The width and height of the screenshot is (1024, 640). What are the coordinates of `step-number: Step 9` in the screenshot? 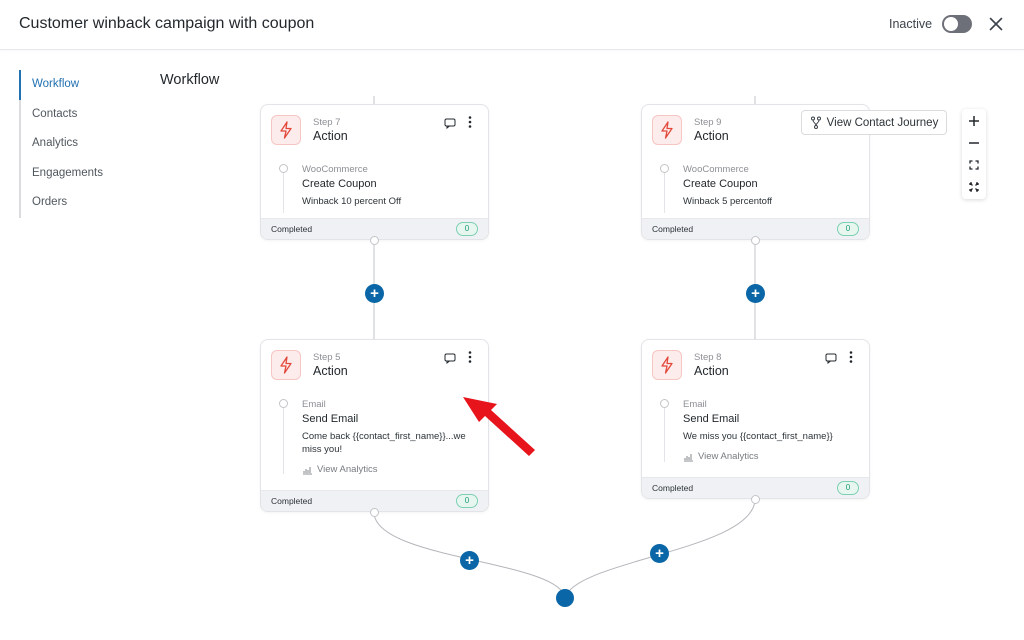 It's located at (708, 122).